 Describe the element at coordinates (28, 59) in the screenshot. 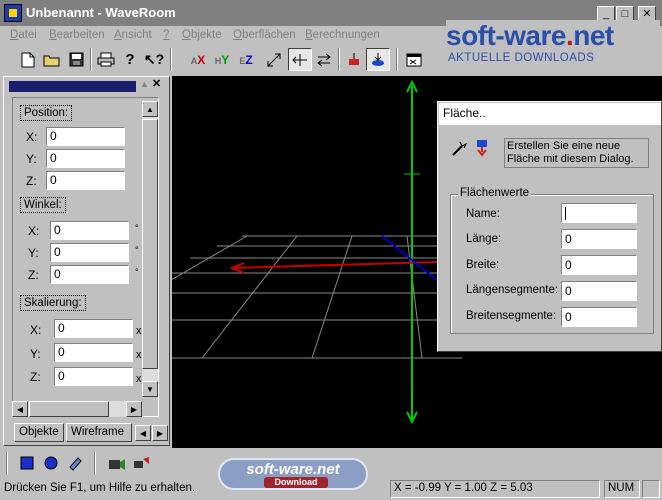

I see `new-file-icon` at that location.